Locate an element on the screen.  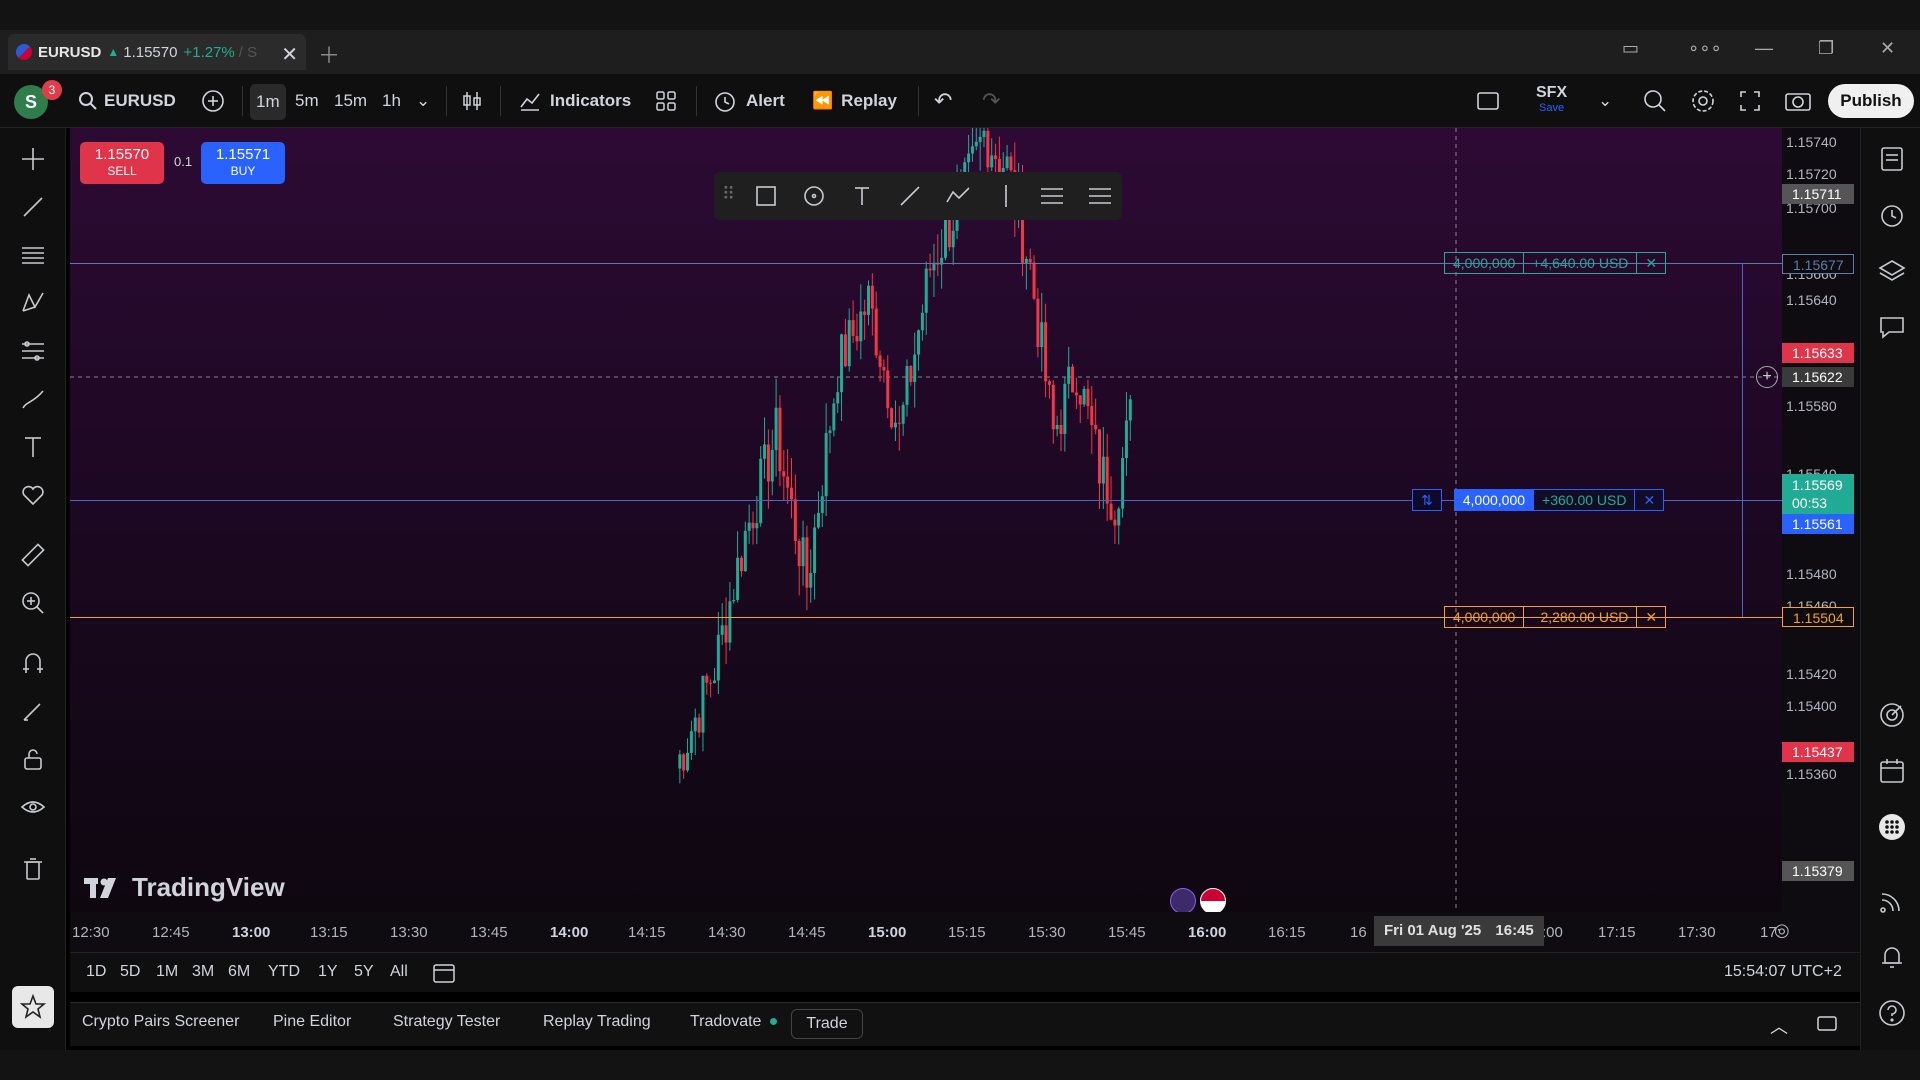
range-ytd: YTD is located at coordinates (284, 972).